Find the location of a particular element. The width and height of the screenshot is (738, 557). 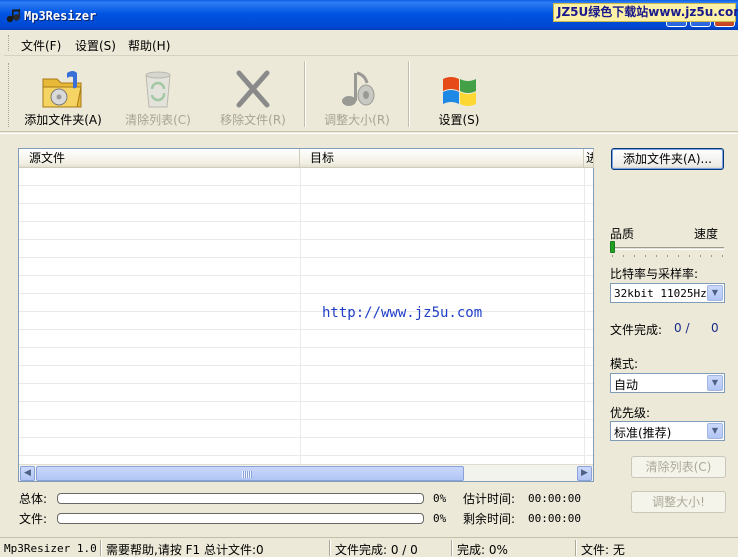

site-watermark: JZ5U绿色下载站www.jz5u.com is located at coordinates (645, 12).